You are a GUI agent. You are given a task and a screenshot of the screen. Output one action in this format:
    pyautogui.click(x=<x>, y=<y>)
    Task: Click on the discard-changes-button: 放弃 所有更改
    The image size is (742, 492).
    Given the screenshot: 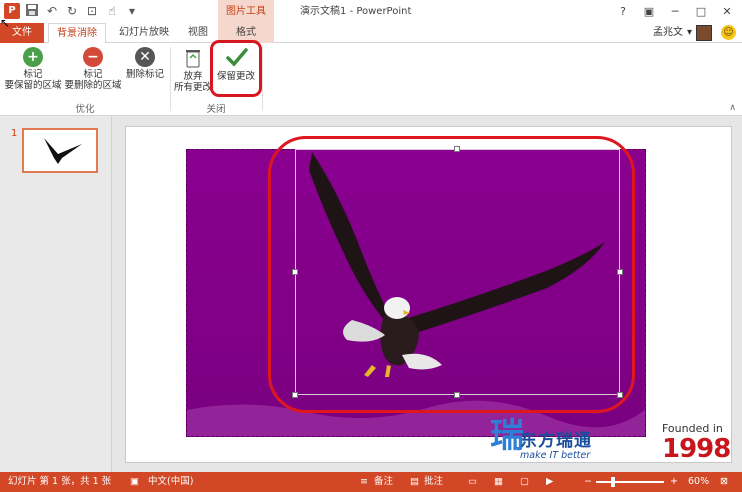 What is the action you would take?
    pyautogui.click(x=193, y=70)
    